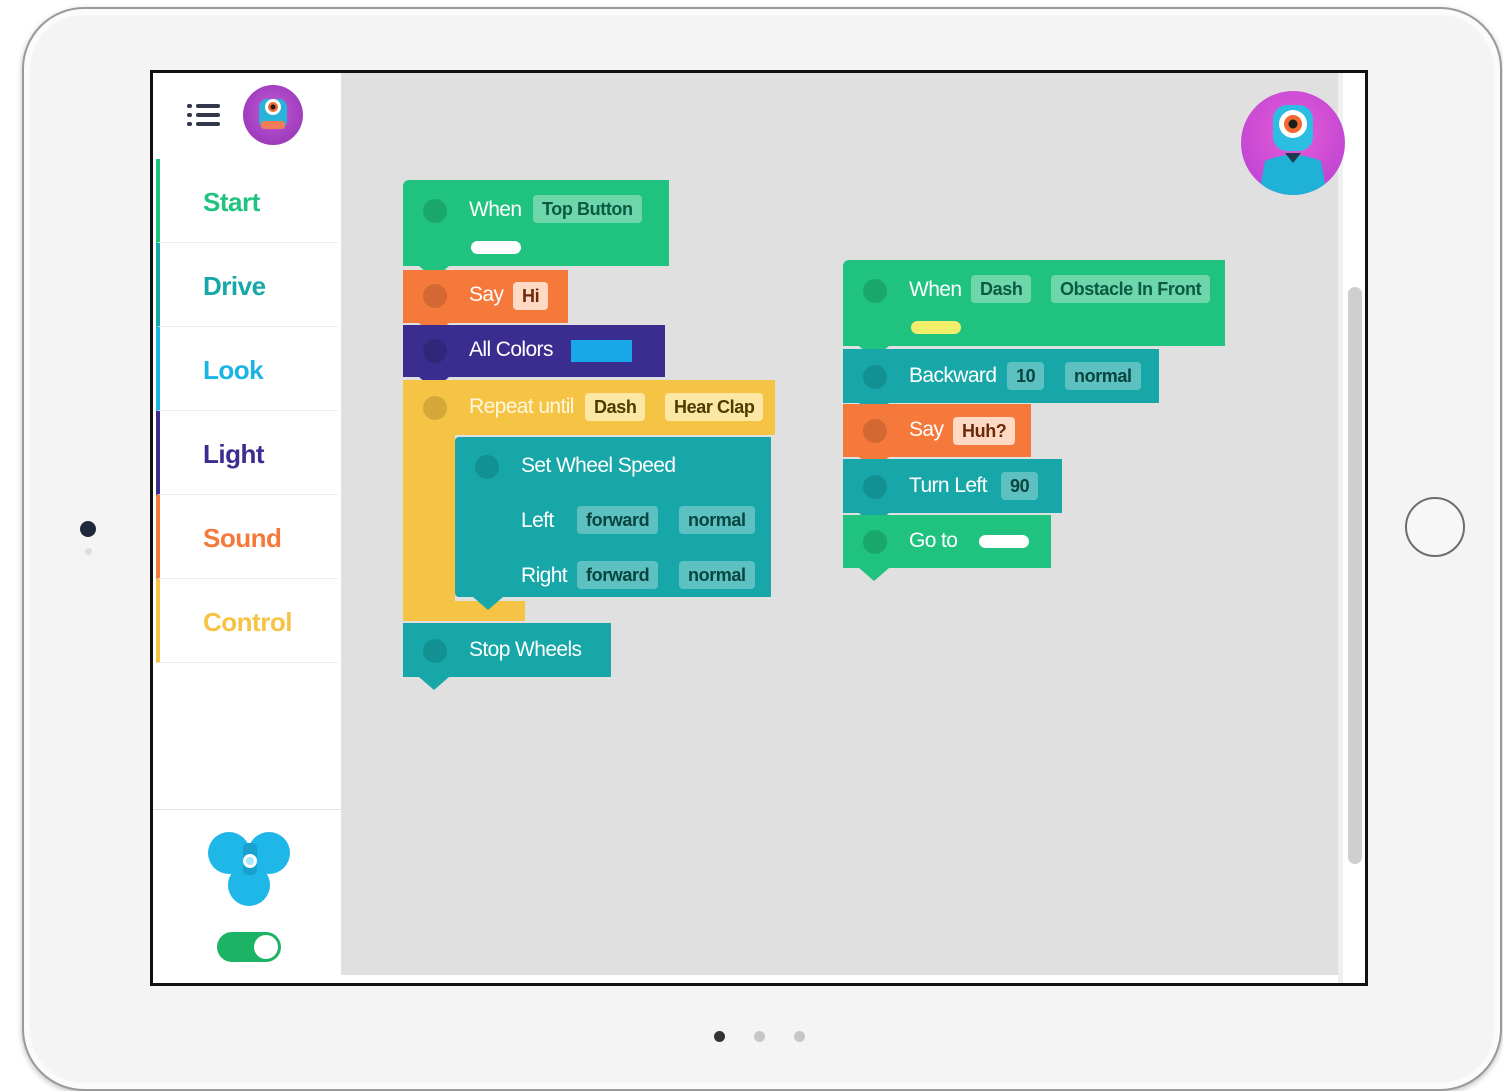 Image resolution: width=1503 pixels, height=1091 pixels. I want to click on turn-left-block: Turn Left 90, so click(952, 486).